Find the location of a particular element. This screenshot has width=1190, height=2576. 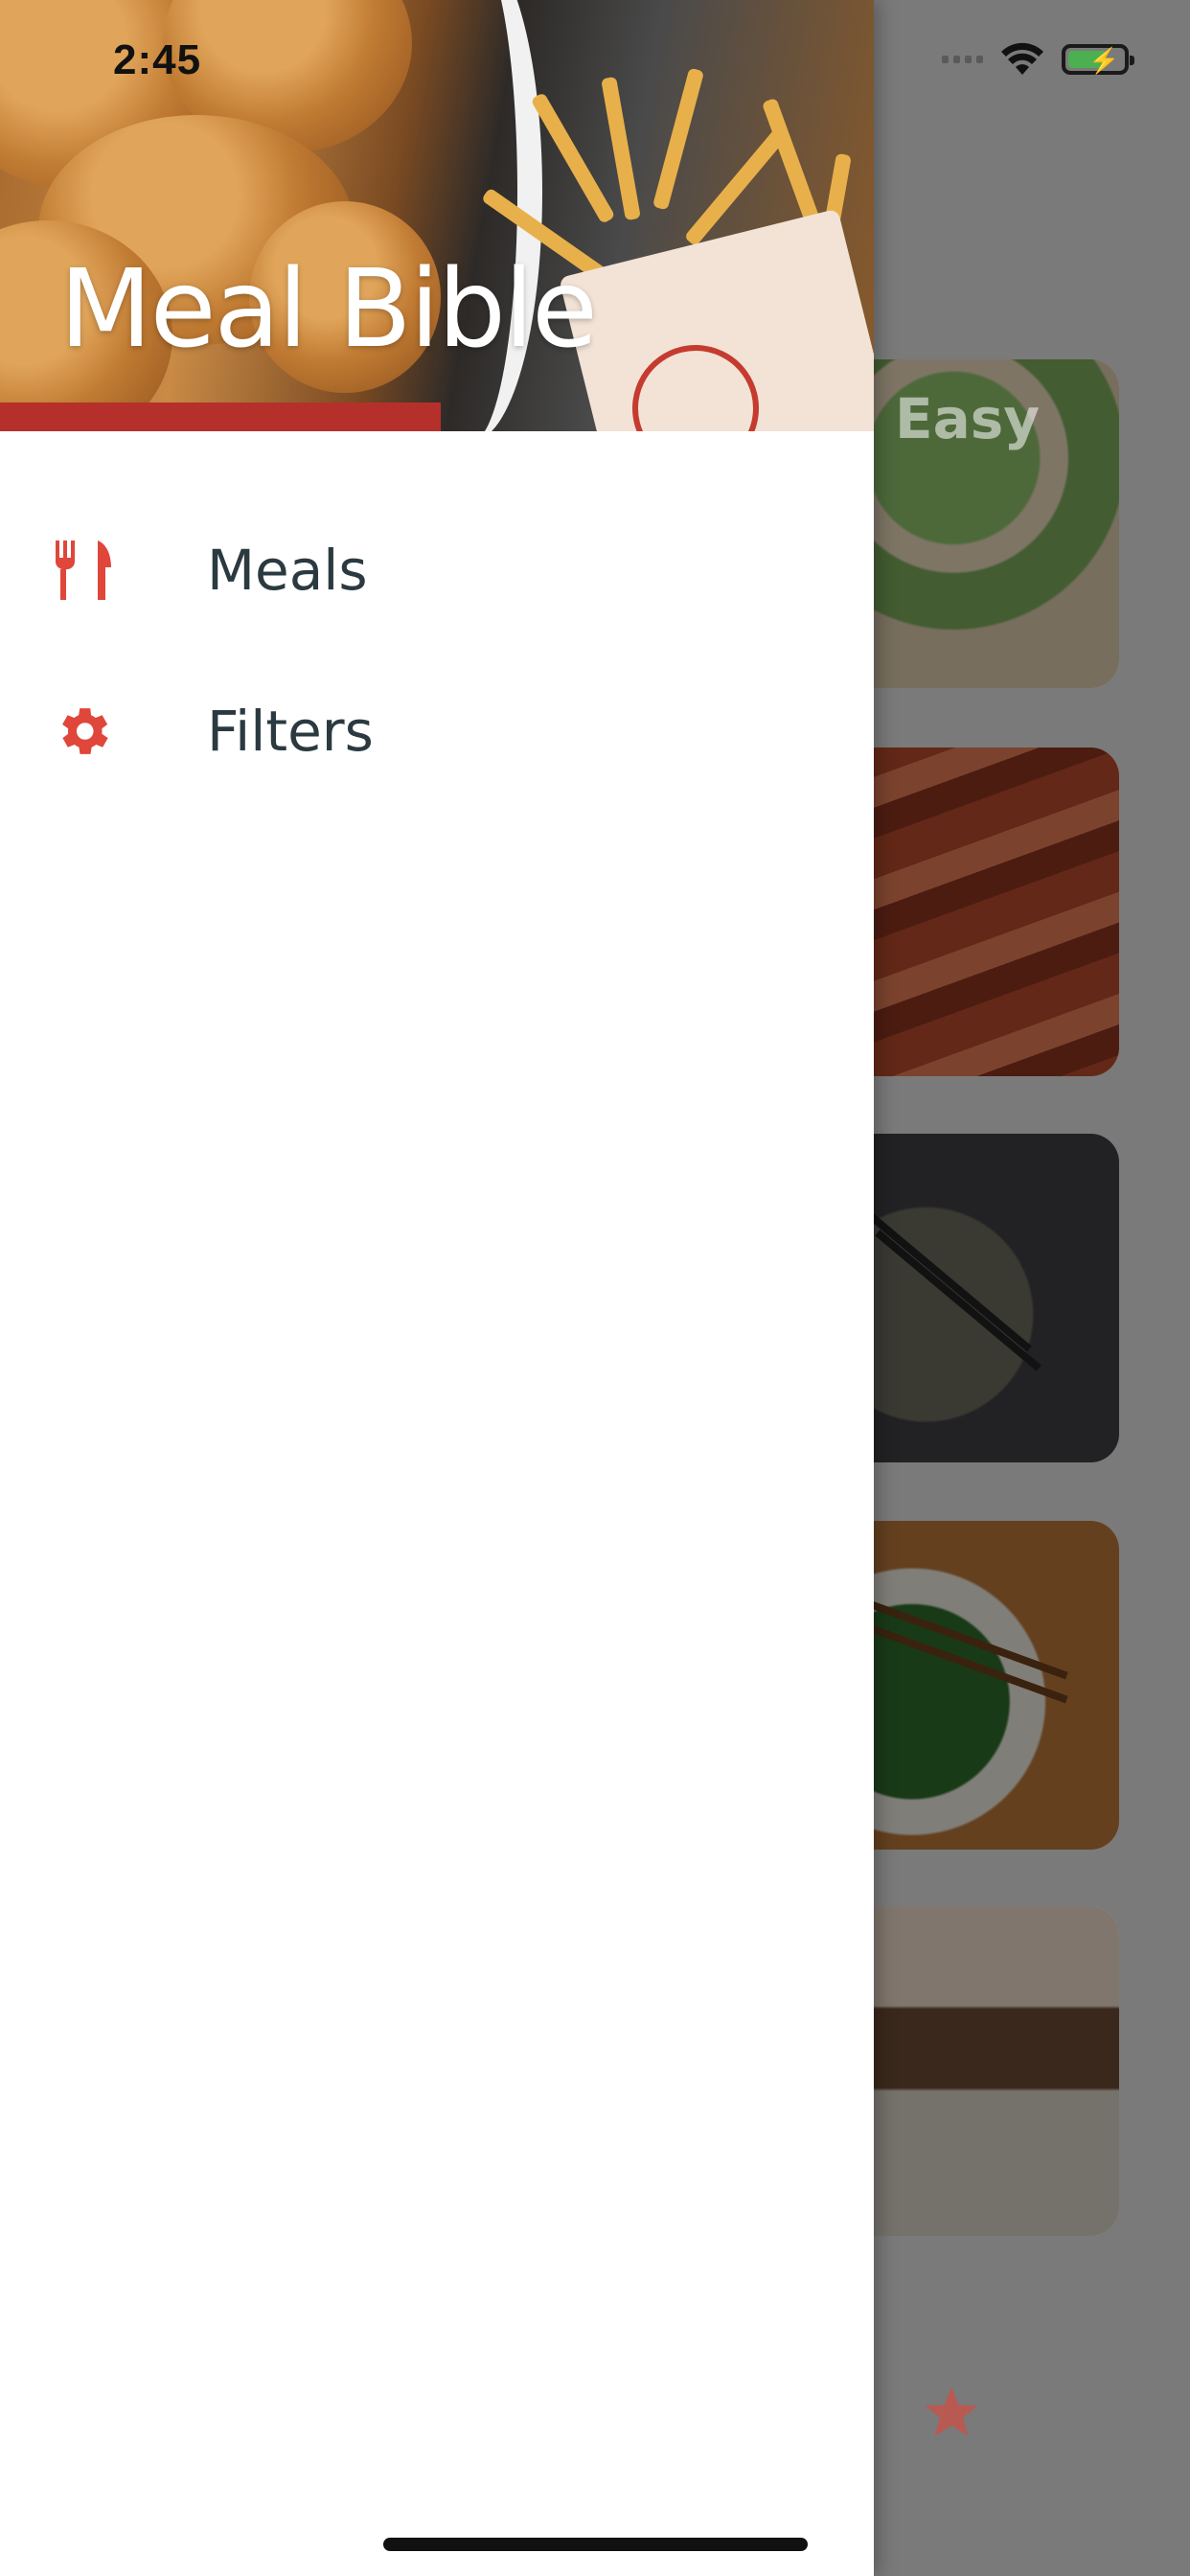

menu-item-meals: Meals is located at coordinates (437, 570).